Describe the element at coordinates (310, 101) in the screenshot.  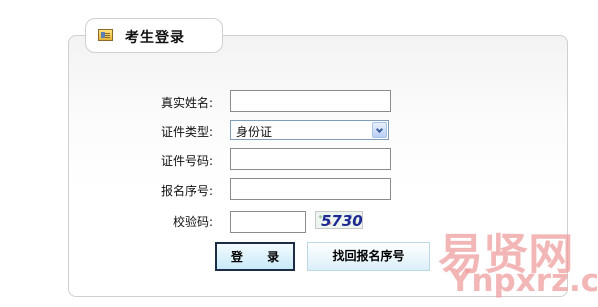
I see `real-name-input` at that location.